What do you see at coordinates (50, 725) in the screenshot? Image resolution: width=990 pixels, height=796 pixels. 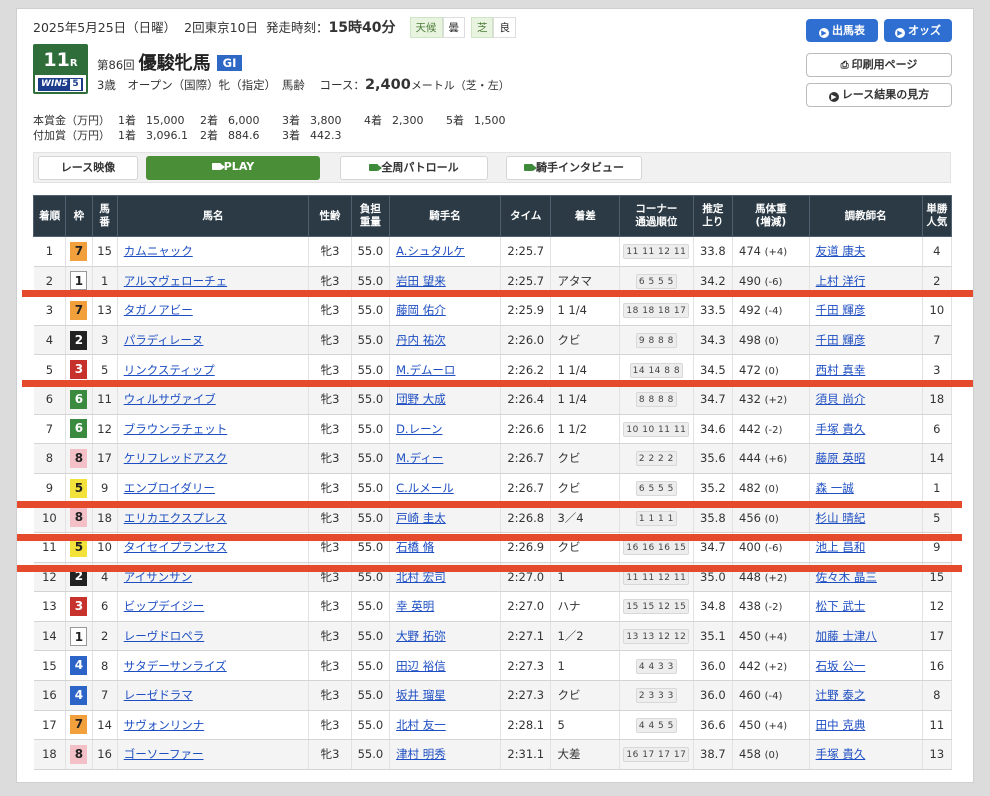 I see `rank-cell: 17` at bounding box center [50, 725].